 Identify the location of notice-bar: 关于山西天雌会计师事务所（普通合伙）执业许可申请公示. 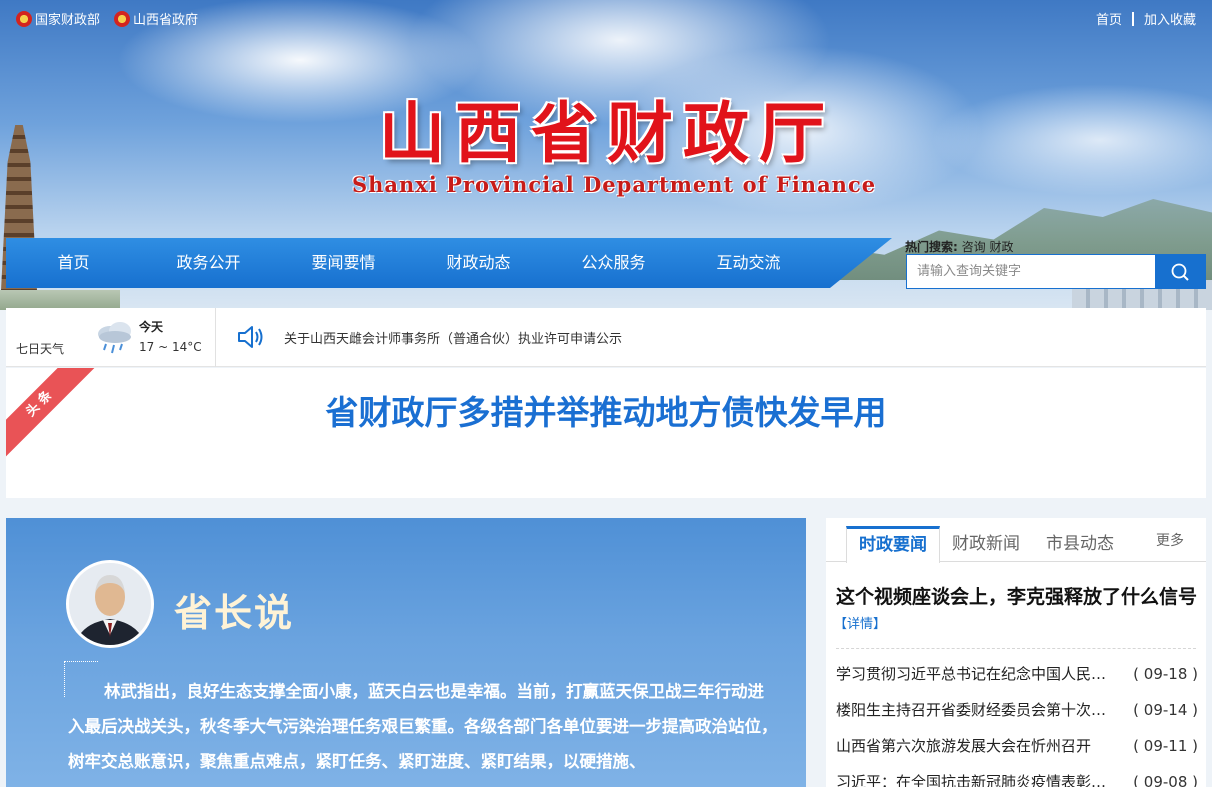
(429, 337).